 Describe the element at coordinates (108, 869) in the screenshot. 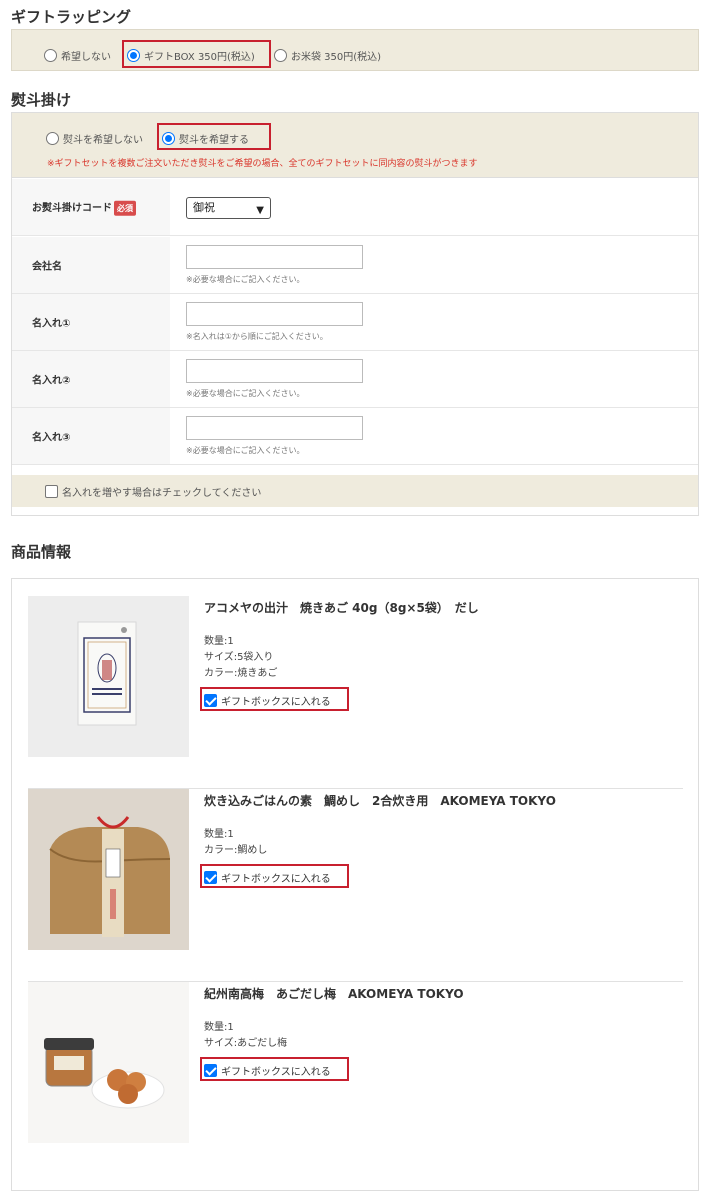

I see `product-image-taimeshi` at that location.